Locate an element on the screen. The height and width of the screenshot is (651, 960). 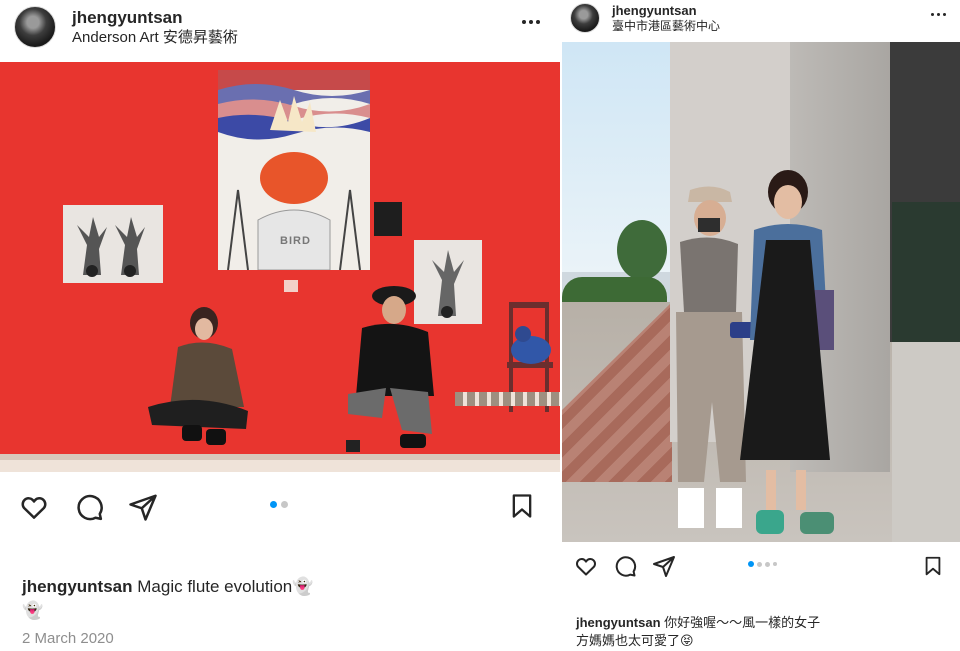
floor-edge is located at coordinates (280, 457).